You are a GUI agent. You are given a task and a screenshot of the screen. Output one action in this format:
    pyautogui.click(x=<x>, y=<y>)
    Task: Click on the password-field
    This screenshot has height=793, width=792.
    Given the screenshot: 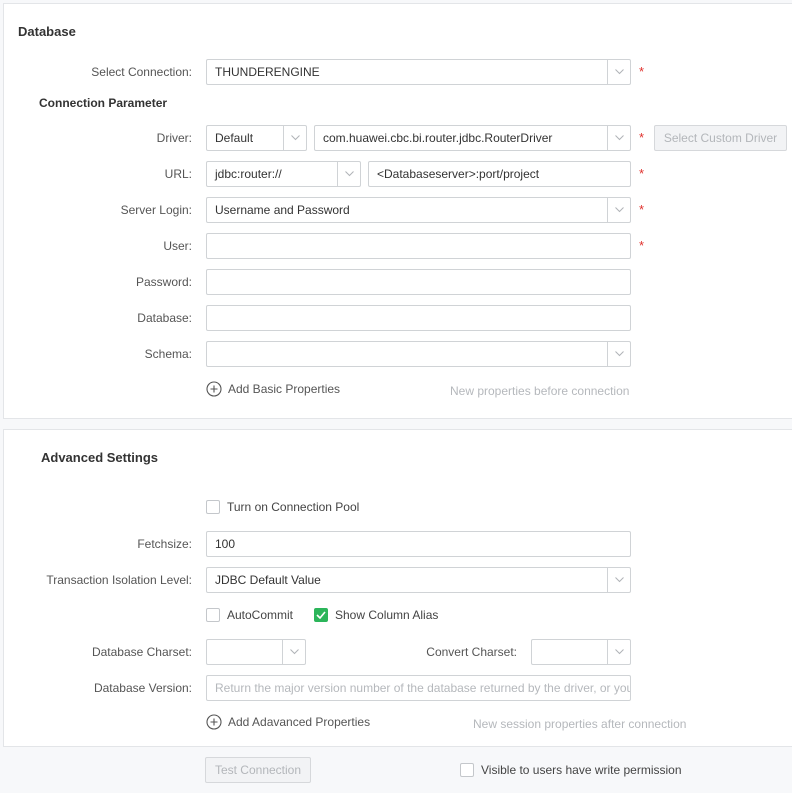 What is the action you would take?
    pyautogui.click(x=422, y=282)
    